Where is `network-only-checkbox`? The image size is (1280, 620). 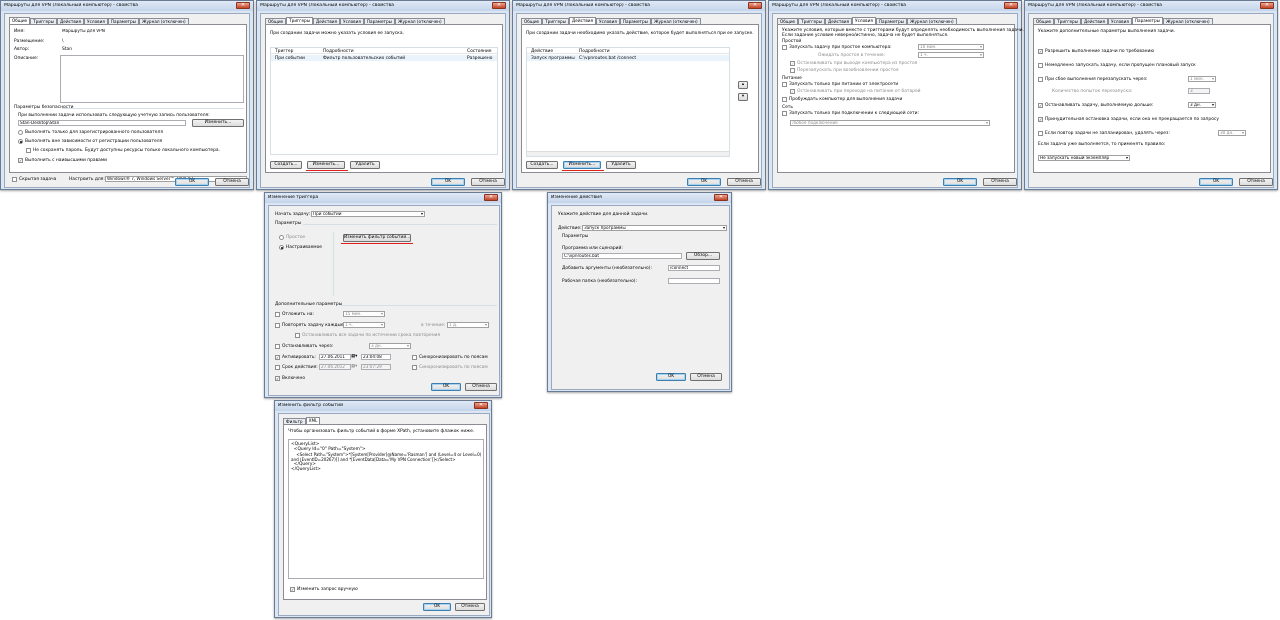
network-only-checkbox is located at coordinates (784, 113).